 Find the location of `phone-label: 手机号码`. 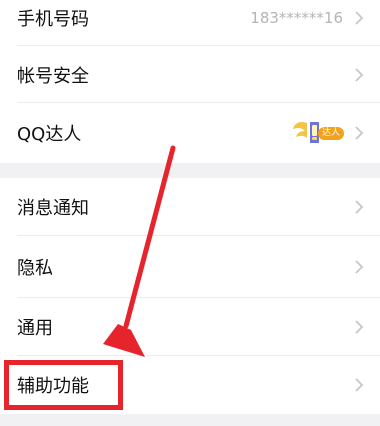

phone-label: 手机号码 is located at coordinates (53, 19).